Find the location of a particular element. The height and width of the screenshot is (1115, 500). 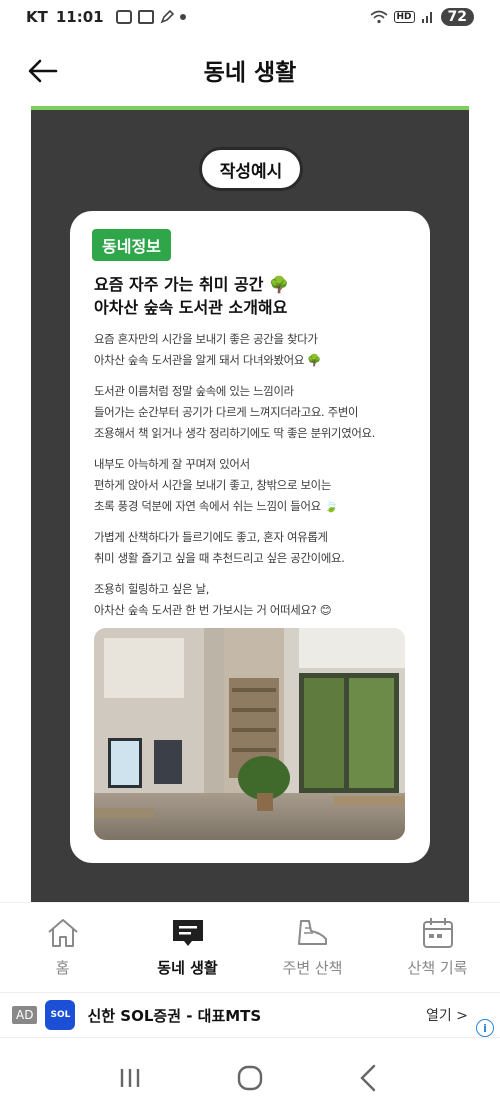

app-header: 동네 생활 is located at coordinates (250, 70).